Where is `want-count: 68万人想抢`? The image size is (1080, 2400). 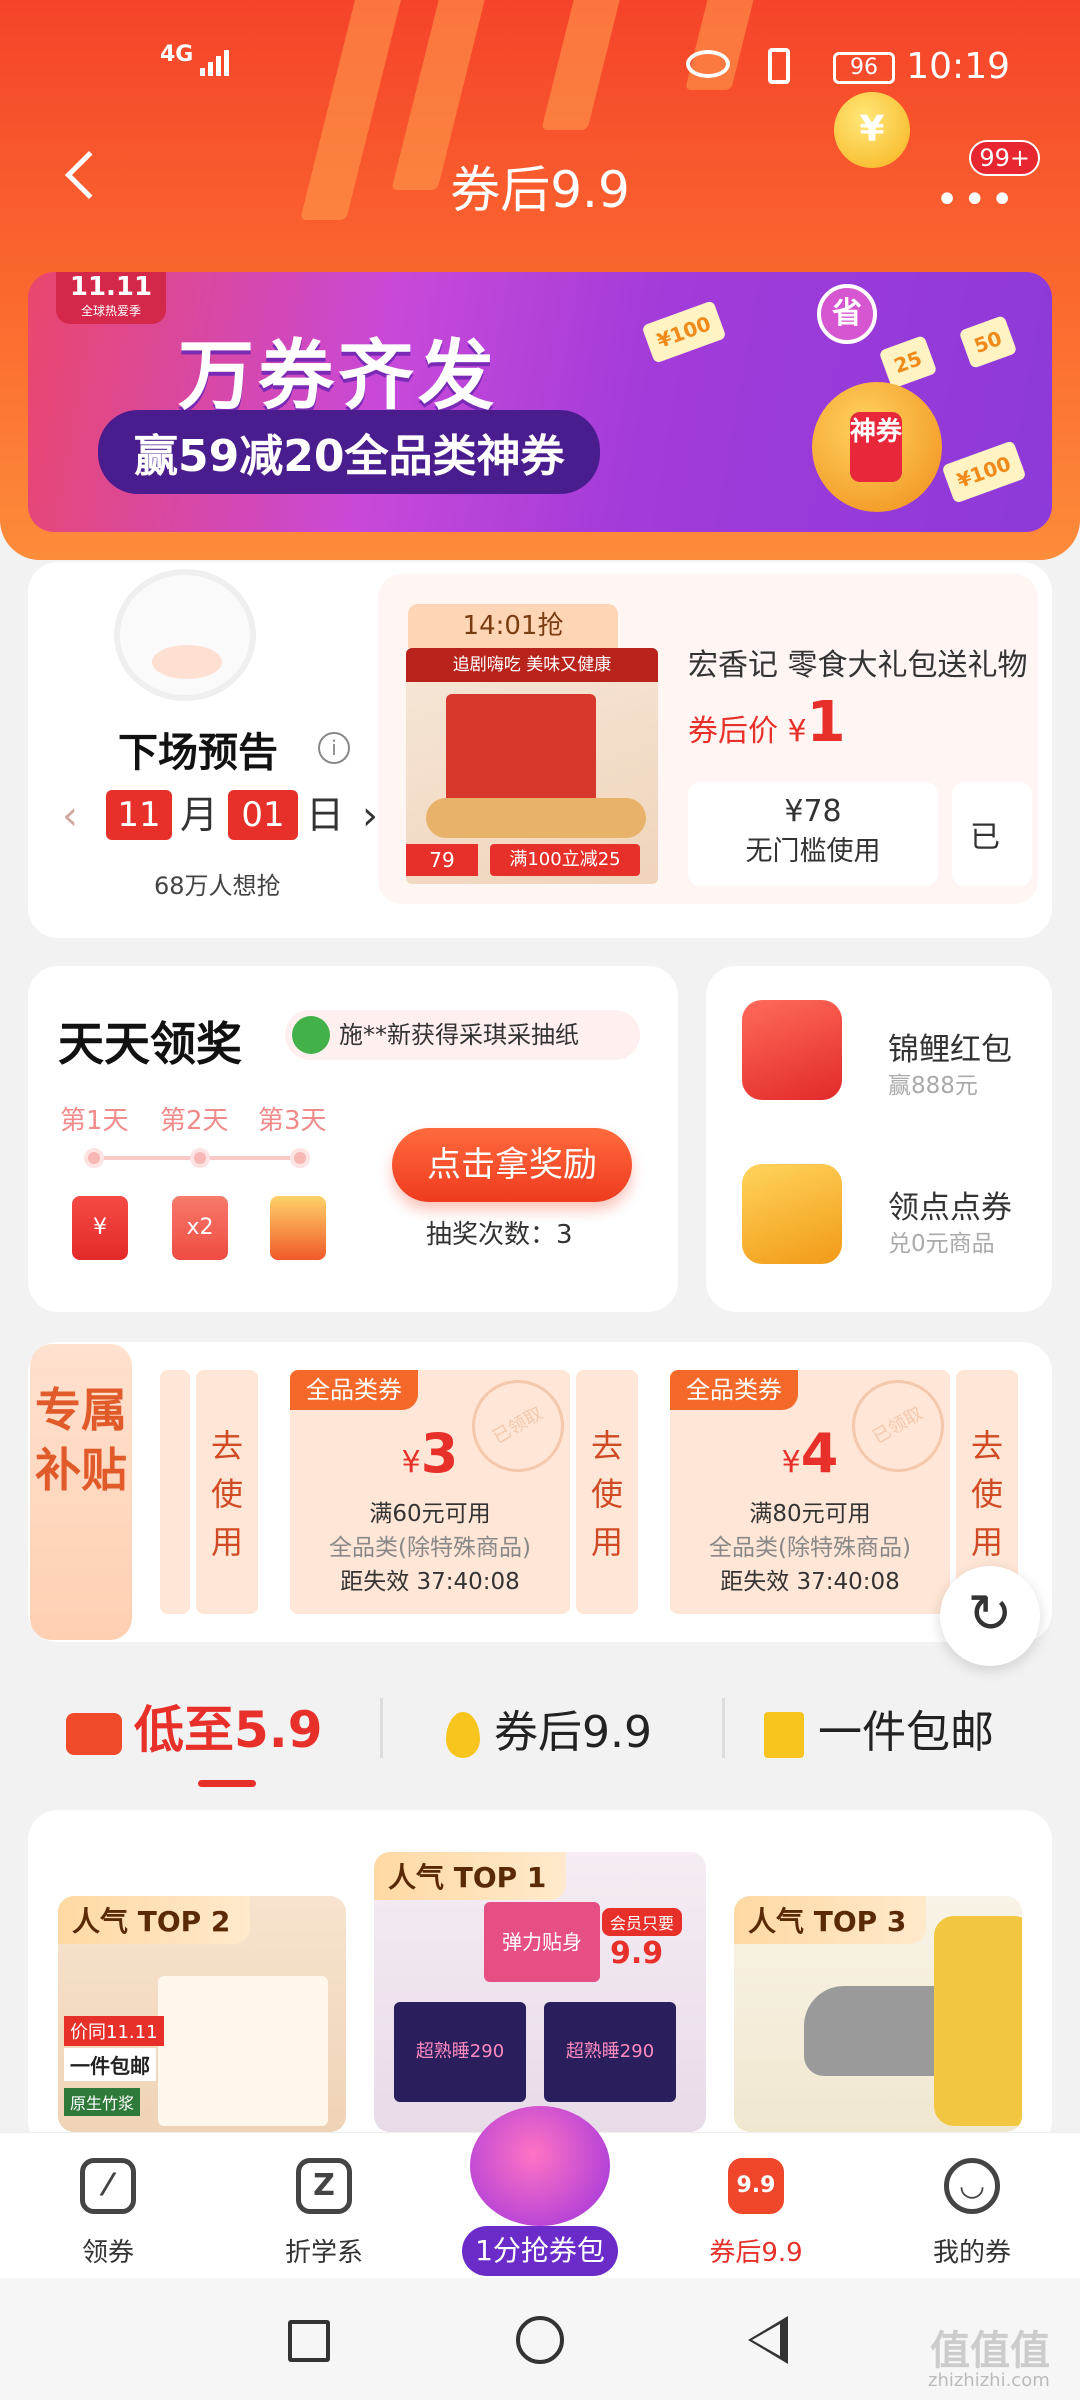 want-count: 68万人想抢 is located at coordinates (217, 886).